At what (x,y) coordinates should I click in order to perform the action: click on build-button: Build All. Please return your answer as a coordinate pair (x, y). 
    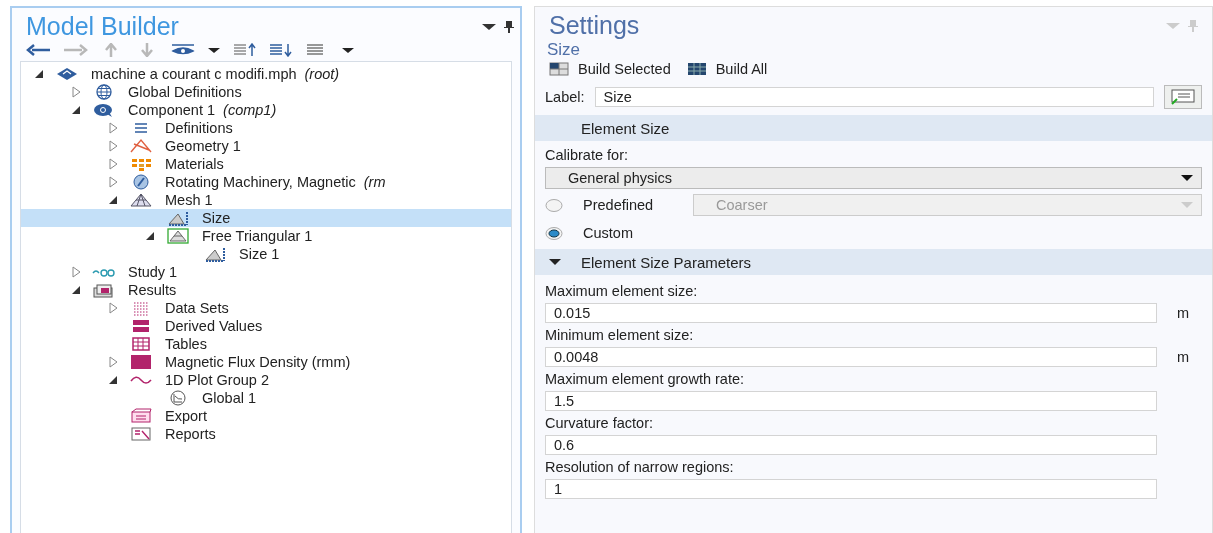
    Looking at the image, I should click on (727, 69).